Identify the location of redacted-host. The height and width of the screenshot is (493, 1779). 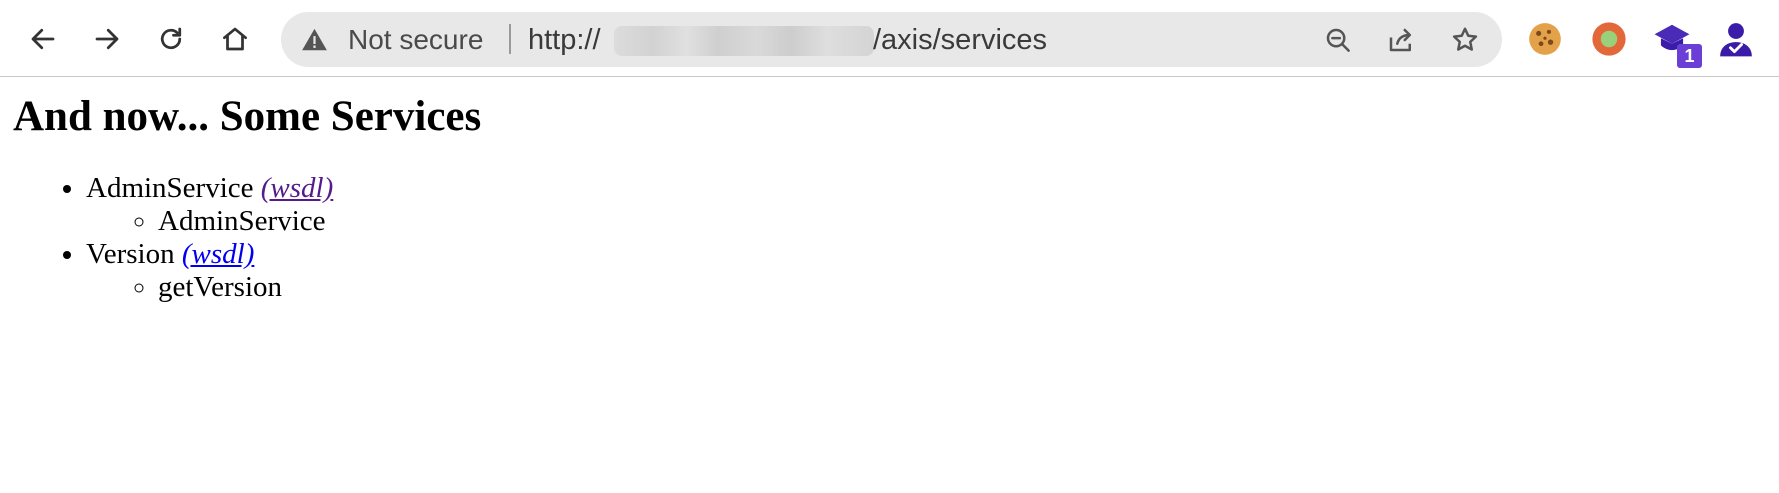
(744, 41).